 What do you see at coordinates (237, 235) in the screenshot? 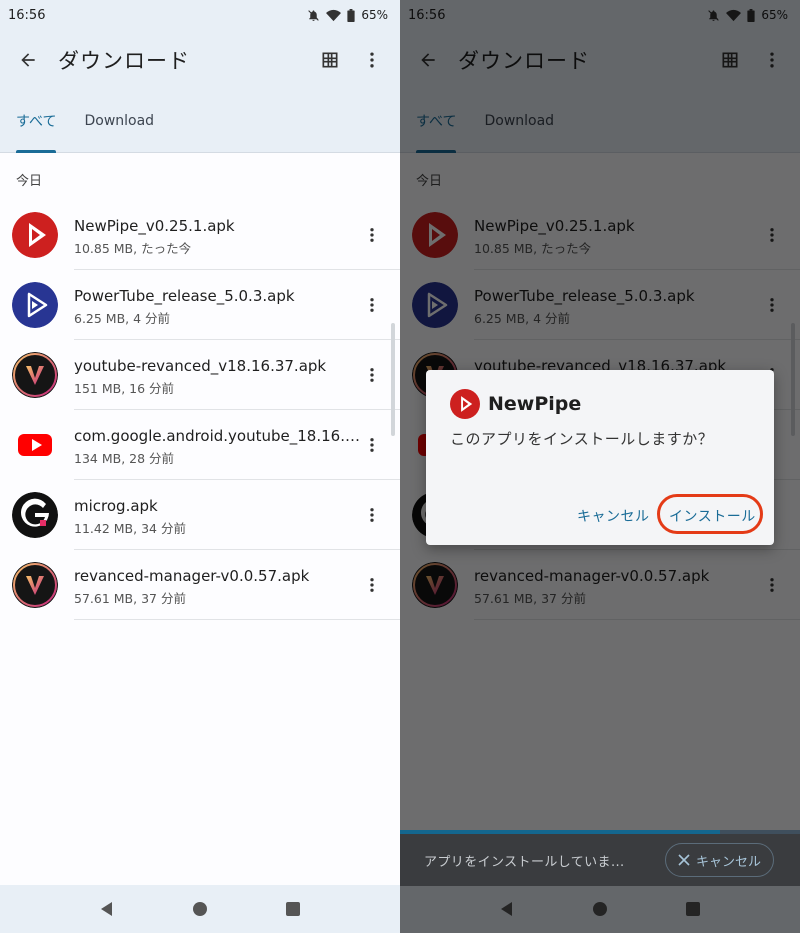
I see `list-item-text: NewPipe_v0.25.1.apk 10.85 MB, たった今` at bounding box center [237, 235].